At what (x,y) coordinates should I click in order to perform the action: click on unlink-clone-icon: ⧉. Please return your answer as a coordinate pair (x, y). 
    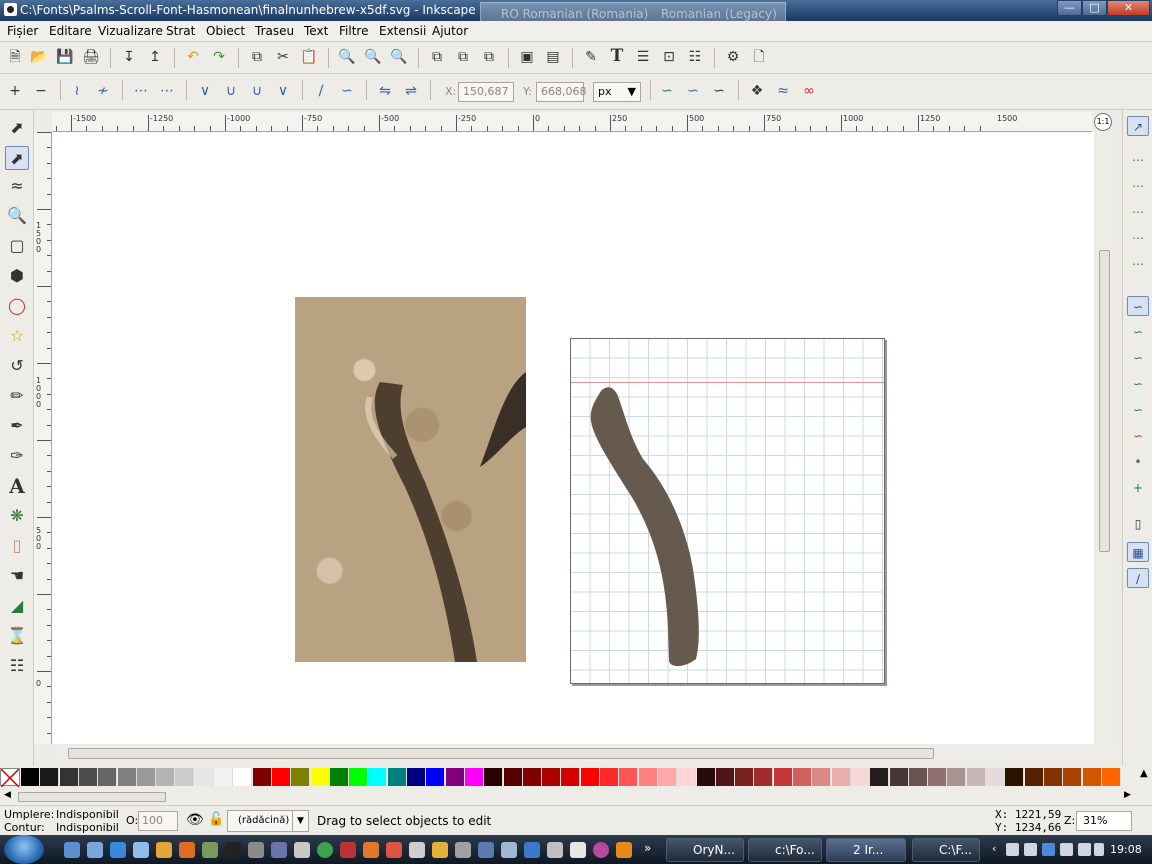
    Looking at the image, I should click on (489, 57).